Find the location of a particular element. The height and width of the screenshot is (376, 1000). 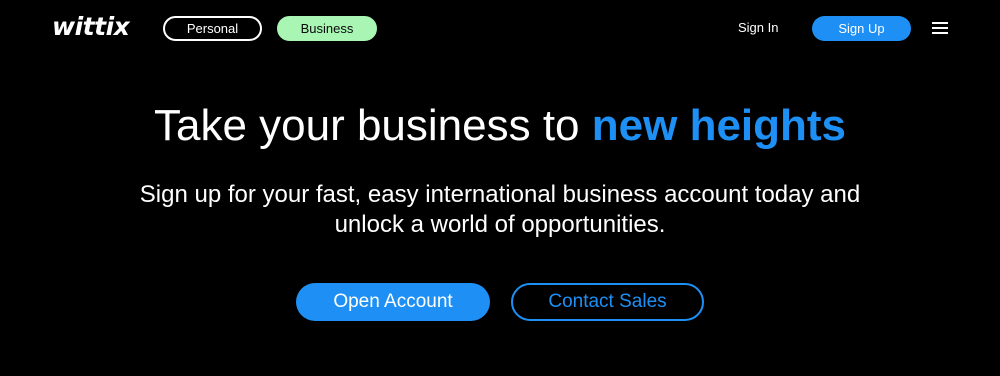

hamburger-menu-icon is located at coordinates (940, 28).